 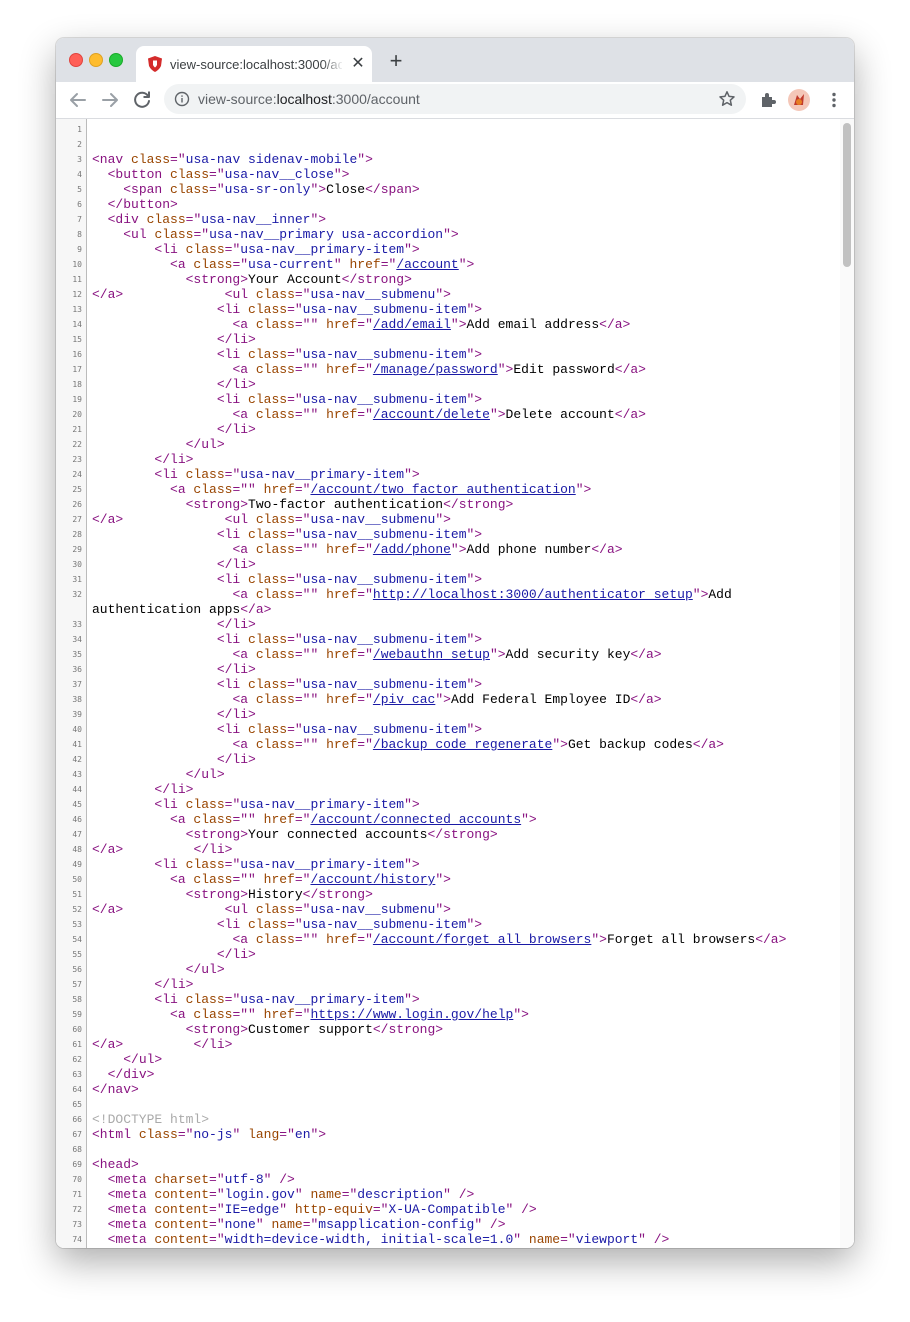 What do you see at coordinates (768, 100) in the screenshot?
I see `extensions-puzzle-icon` at bounding box center [768, 100].